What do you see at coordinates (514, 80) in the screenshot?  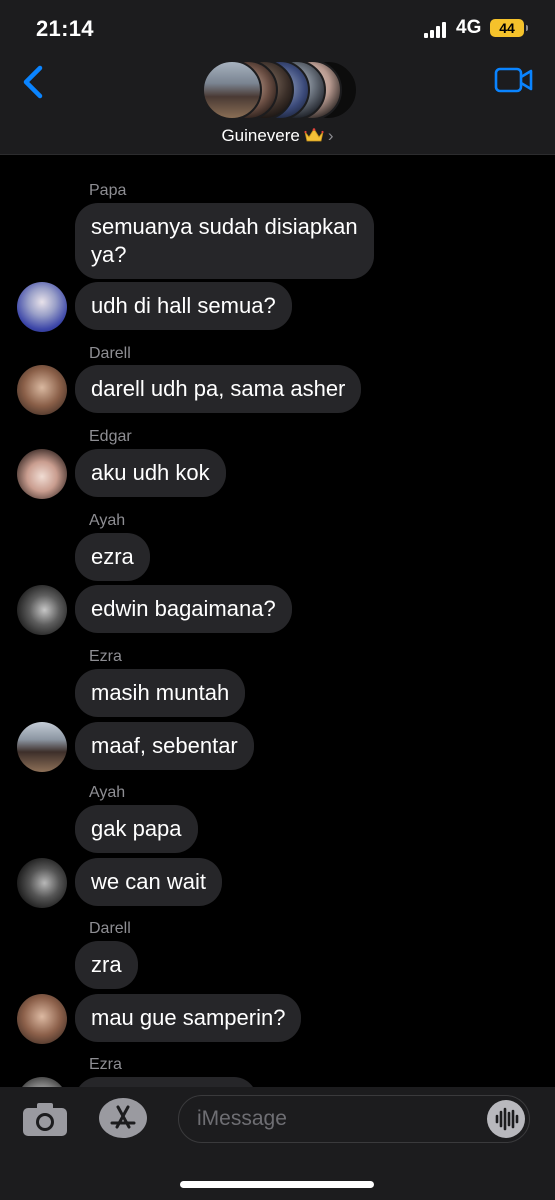 I see `video-camera-icon` at bounding box center [514, 80].